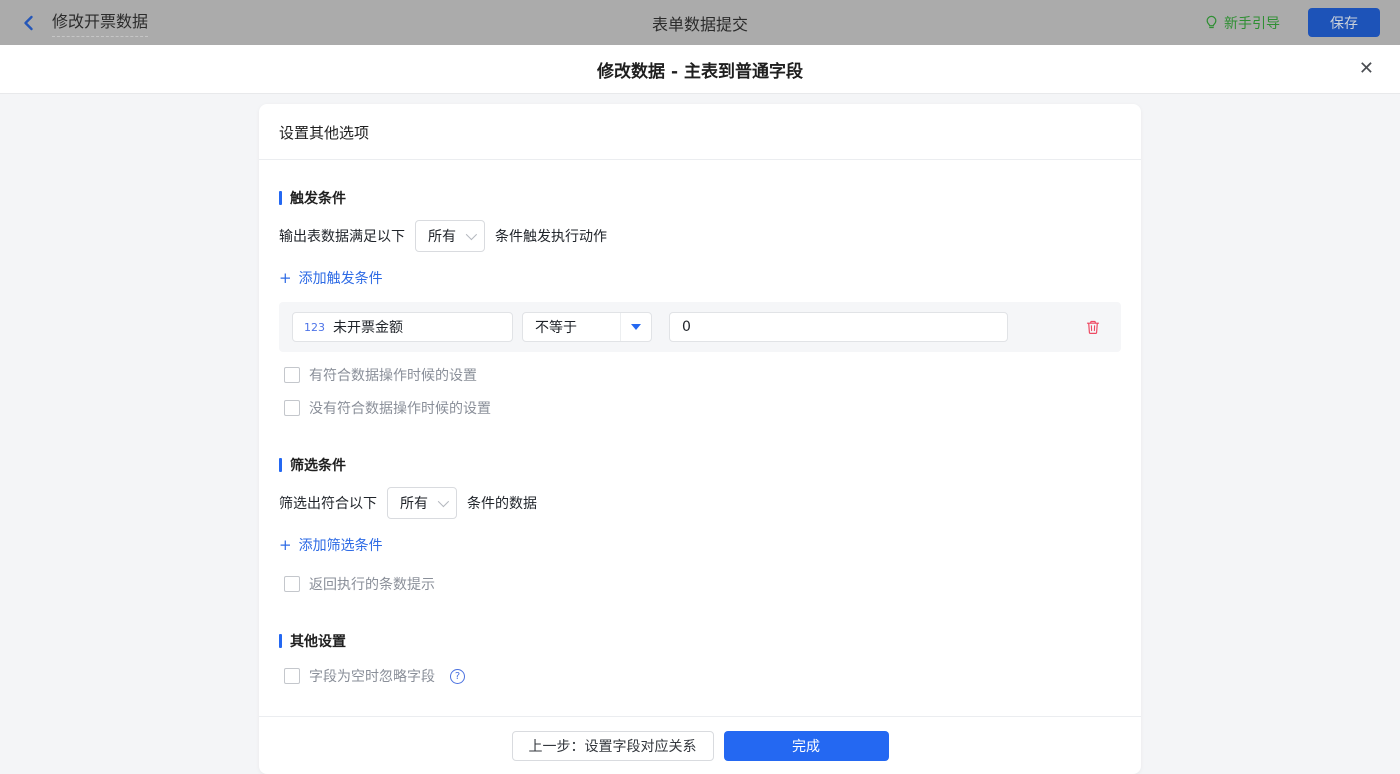  What do you see at coordinates (700, 236) in the screenshot?
I see `trigger-match-sentence: 输出表数据满足以下 所有 条件触发执行动作` at bounding box center [700, 236].